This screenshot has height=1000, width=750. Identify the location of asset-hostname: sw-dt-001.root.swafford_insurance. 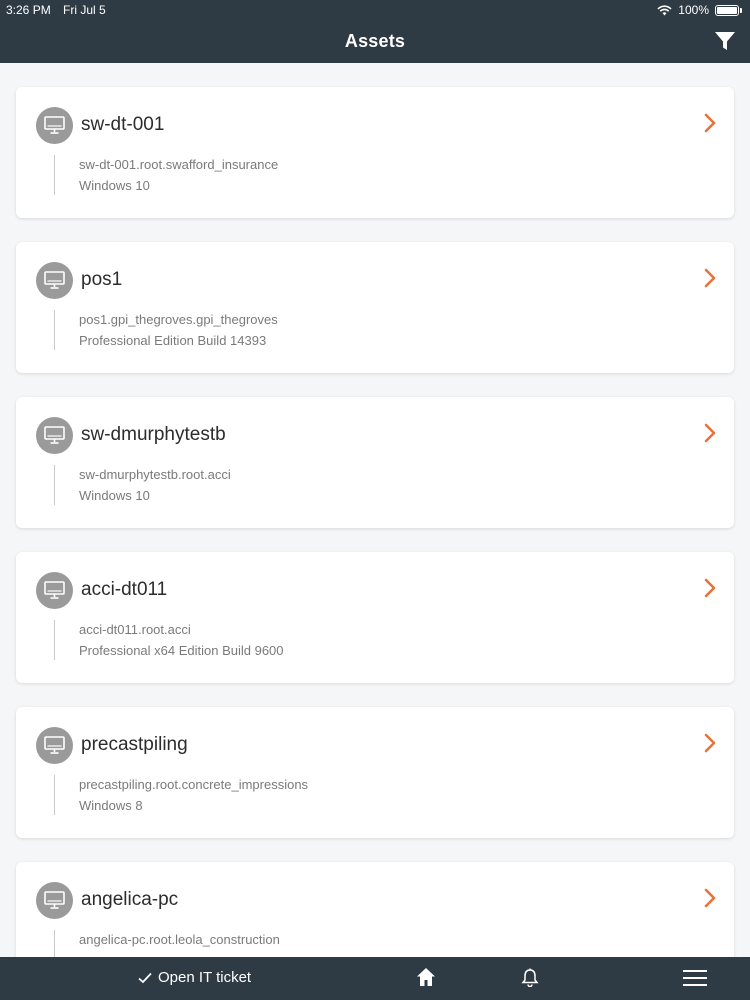
(179, 164).